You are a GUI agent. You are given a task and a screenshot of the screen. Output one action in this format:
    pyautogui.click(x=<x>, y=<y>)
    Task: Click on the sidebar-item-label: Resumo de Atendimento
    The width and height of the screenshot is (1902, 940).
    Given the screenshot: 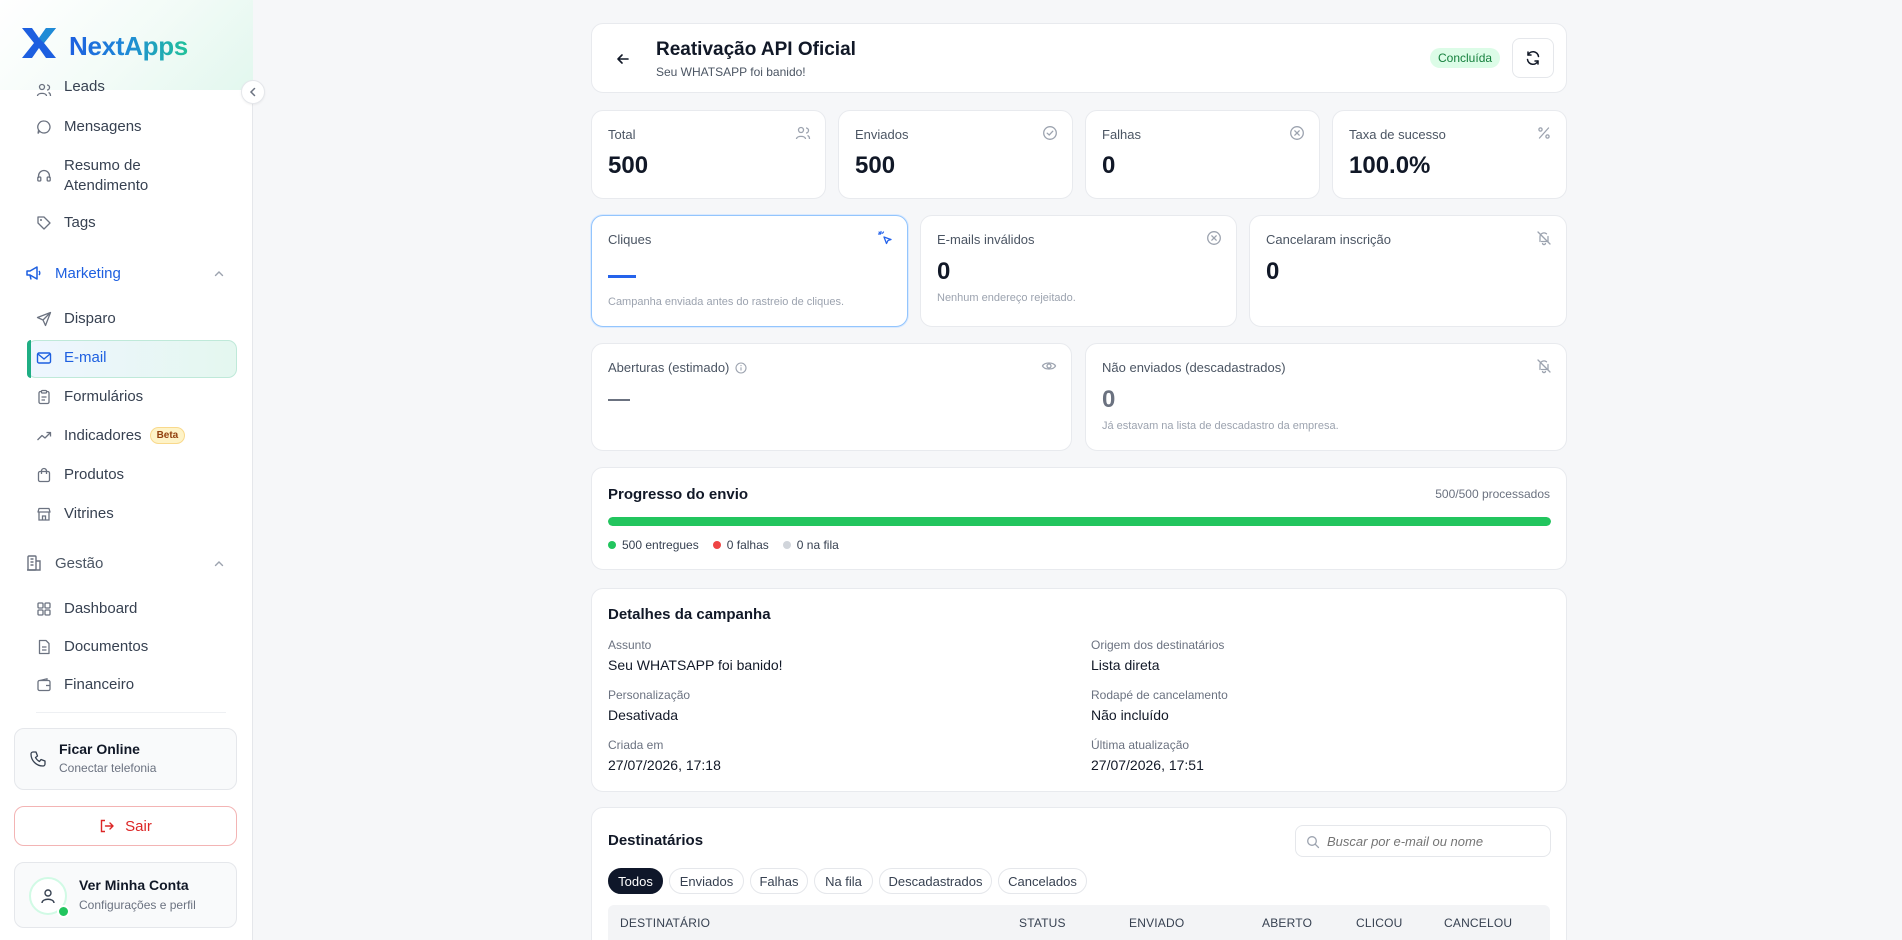 What is the action you would take?
    pyautogui.click(x=106, y=175)
    